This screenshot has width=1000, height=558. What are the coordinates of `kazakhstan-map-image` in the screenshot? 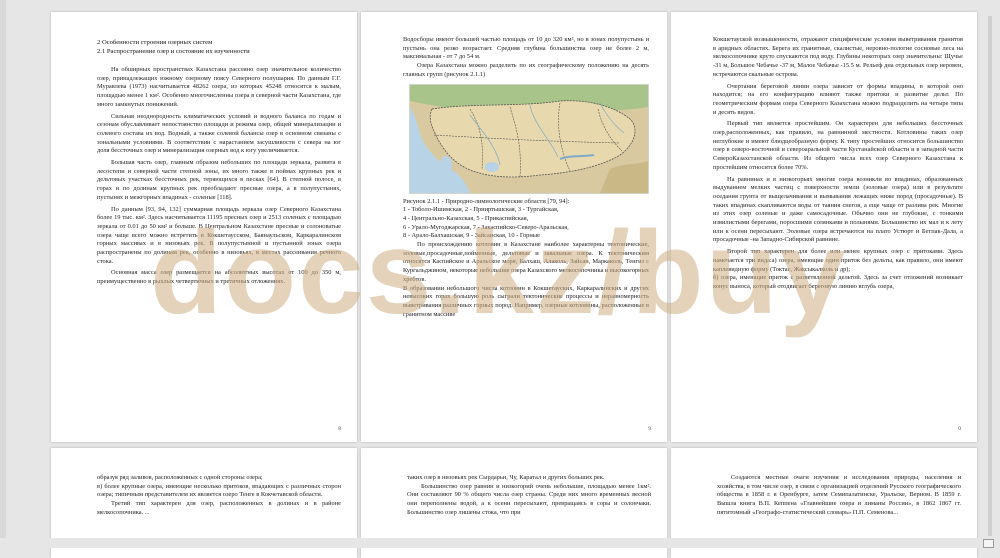 It's located at (529, 138).